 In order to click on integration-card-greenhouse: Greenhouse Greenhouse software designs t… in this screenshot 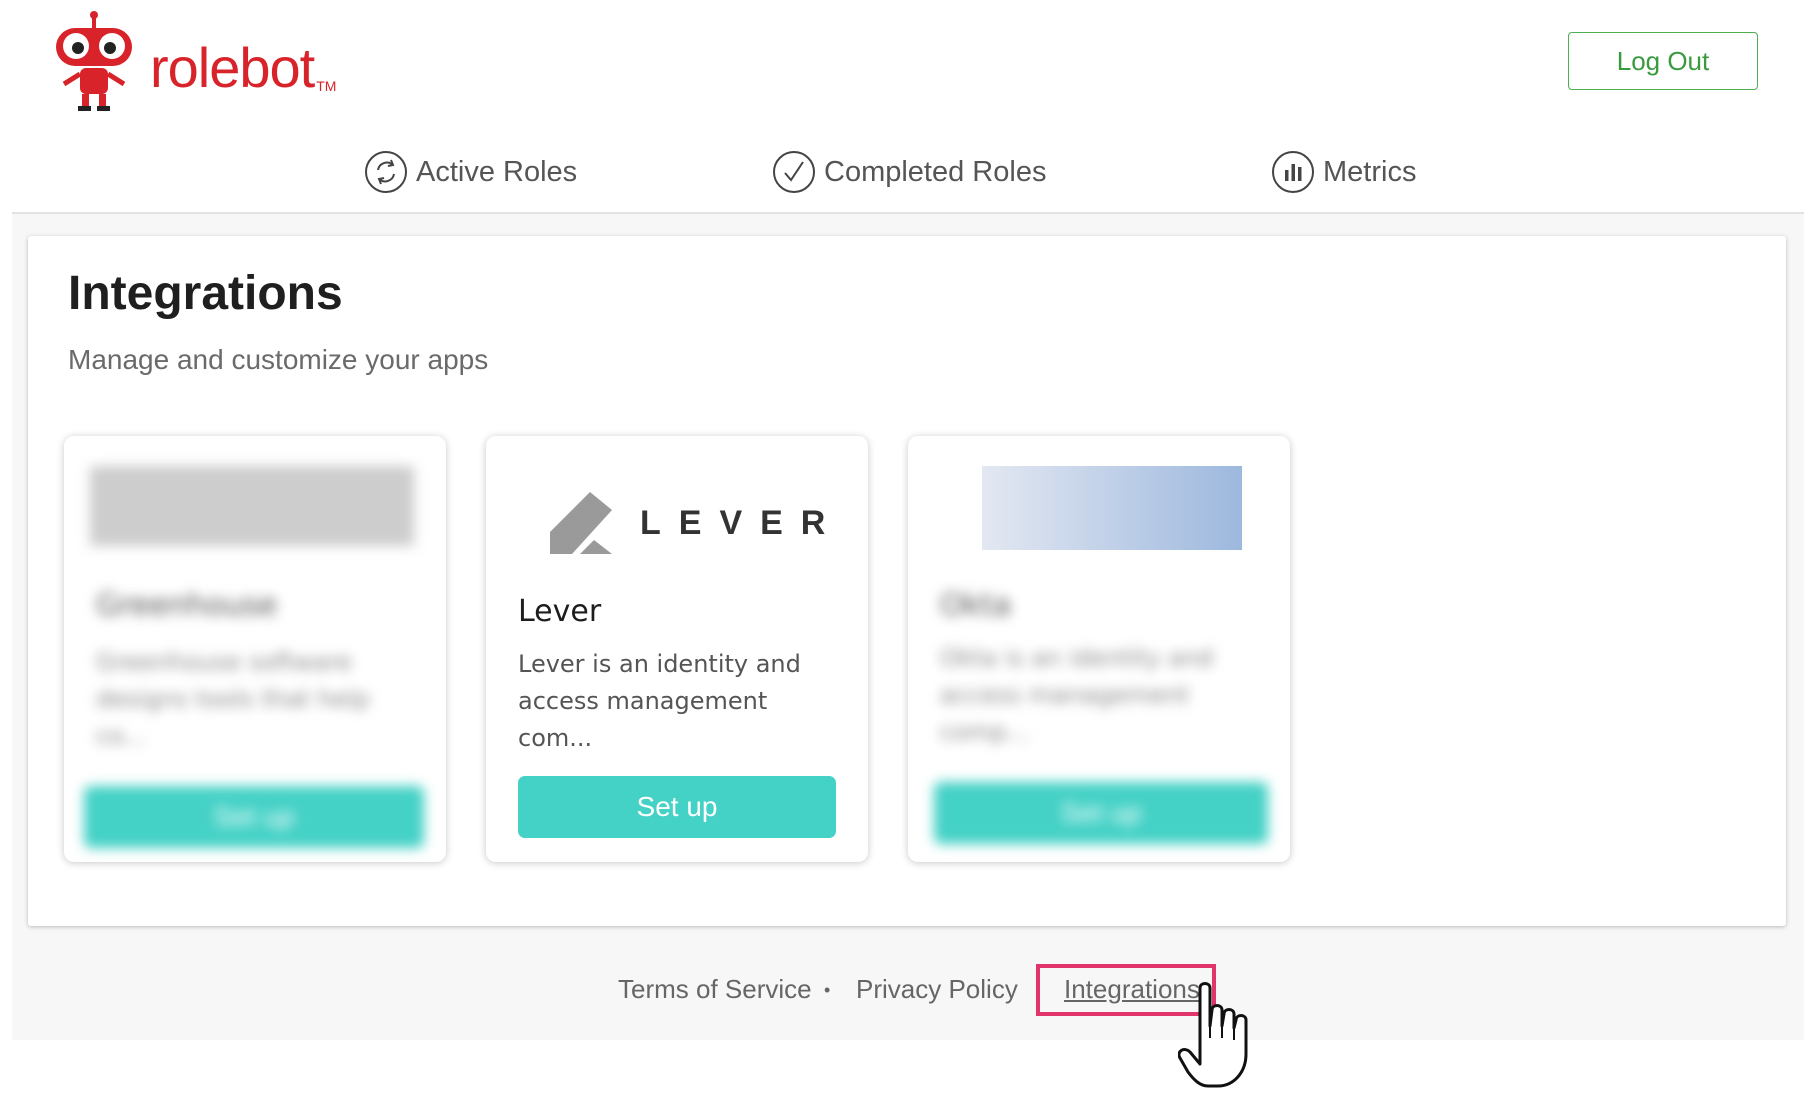, I will do `click(255, 649)`.